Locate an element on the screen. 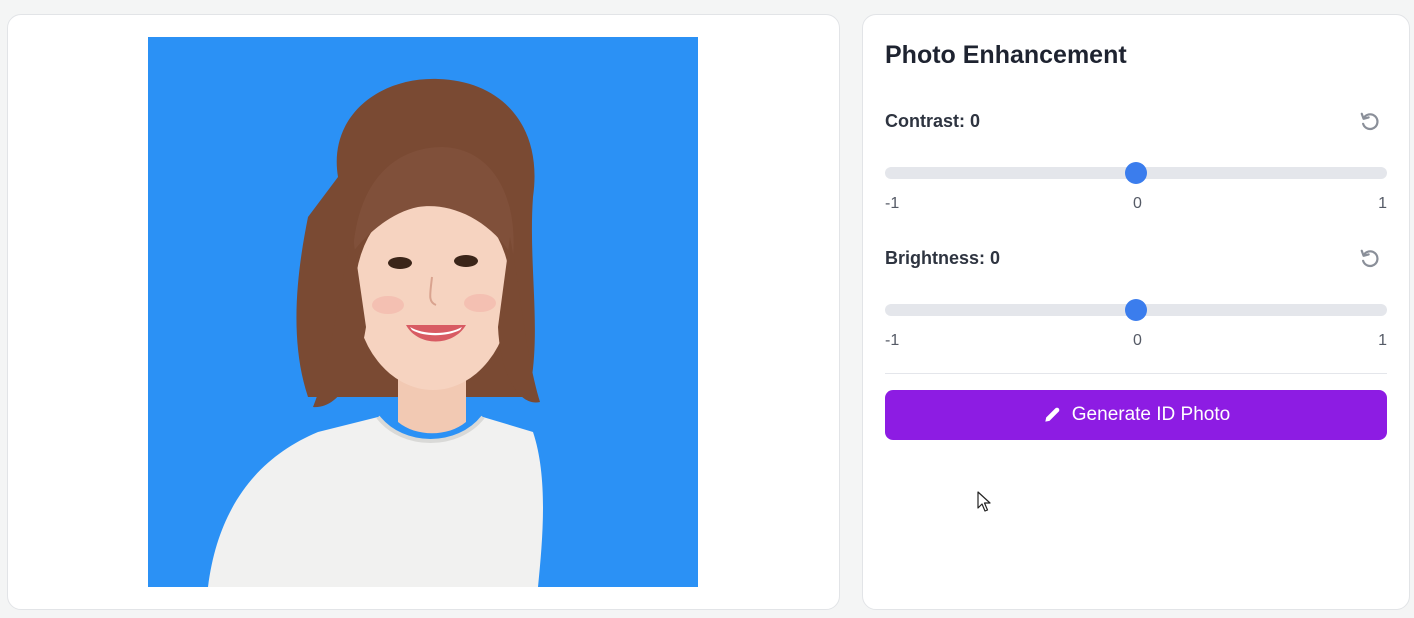  brightness-slider is located at coordinates (1136, 310).